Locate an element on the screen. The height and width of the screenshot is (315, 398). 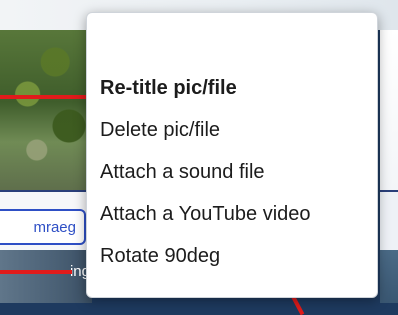
right-panel is located at coordinates (389, 110).